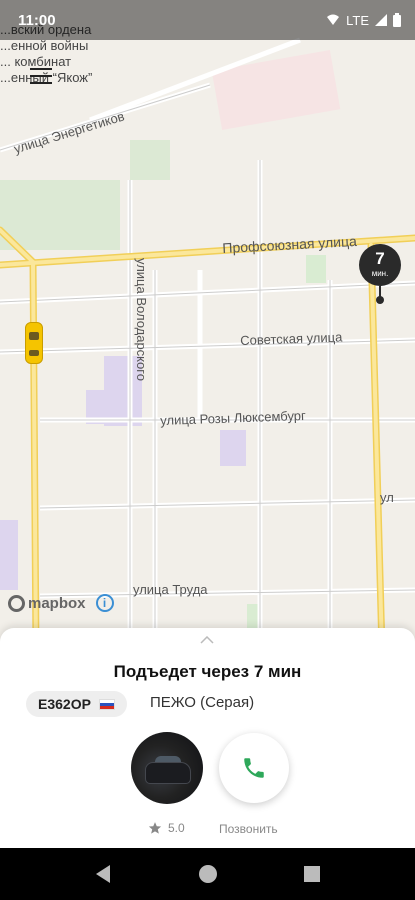 Image resolution: width=415 pixels, height=900 pixels. I want to click on call-button, so click(254, 768).